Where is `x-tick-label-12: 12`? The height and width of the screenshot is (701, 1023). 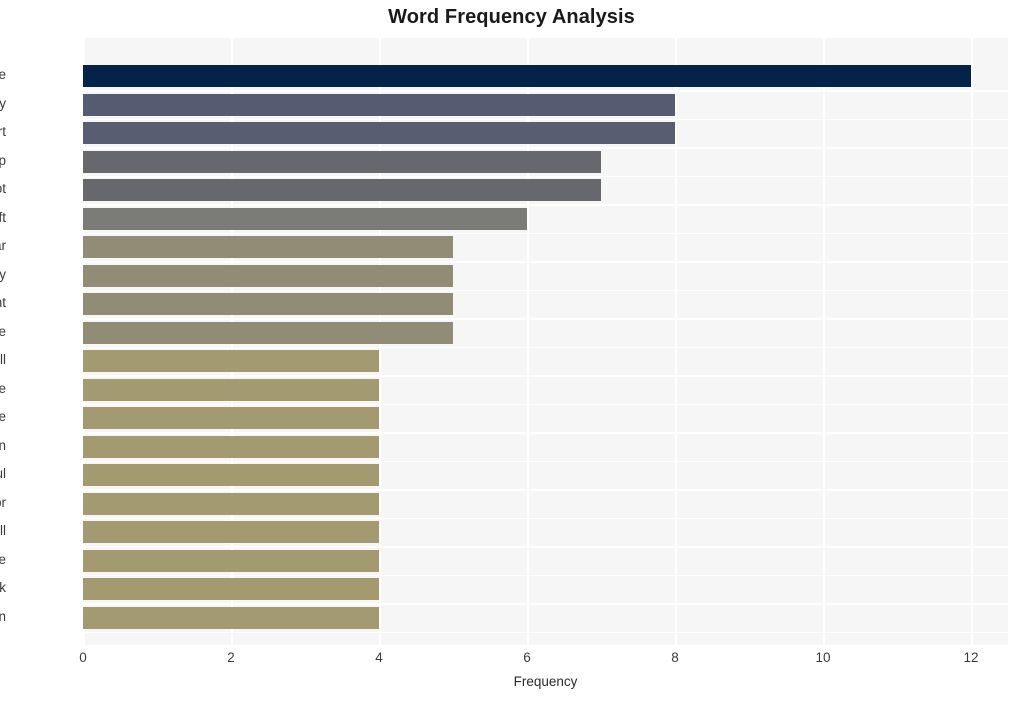
x-tick-label-12: 12 is located at coordinates (971, 657).